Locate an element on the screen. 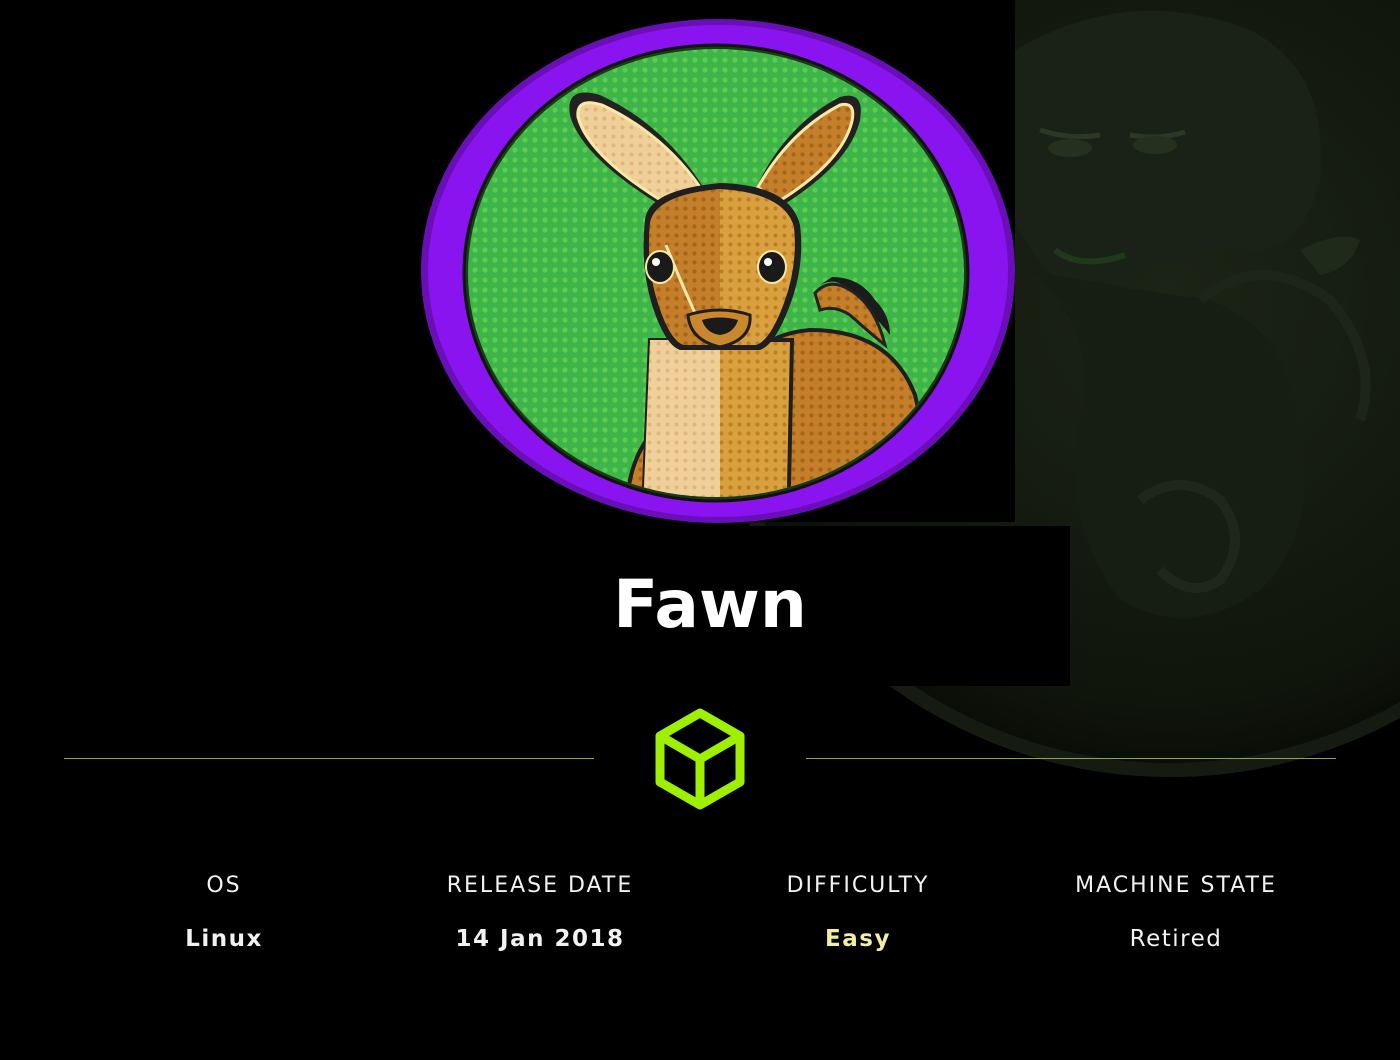 The width and height of the screenshot is (1400, 1060). divider-left is located at coordinates (329, 758).